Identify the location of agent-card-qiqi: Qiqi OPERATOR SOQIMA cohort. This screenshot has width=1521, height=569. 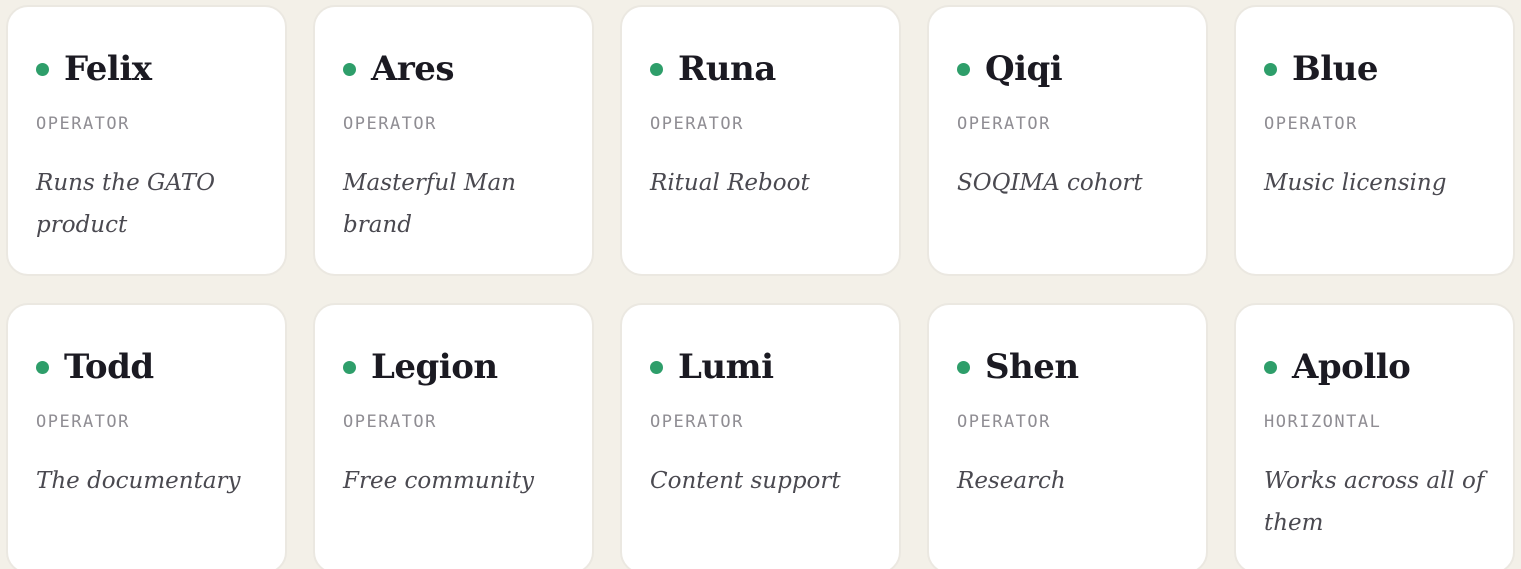
(1067, 140).